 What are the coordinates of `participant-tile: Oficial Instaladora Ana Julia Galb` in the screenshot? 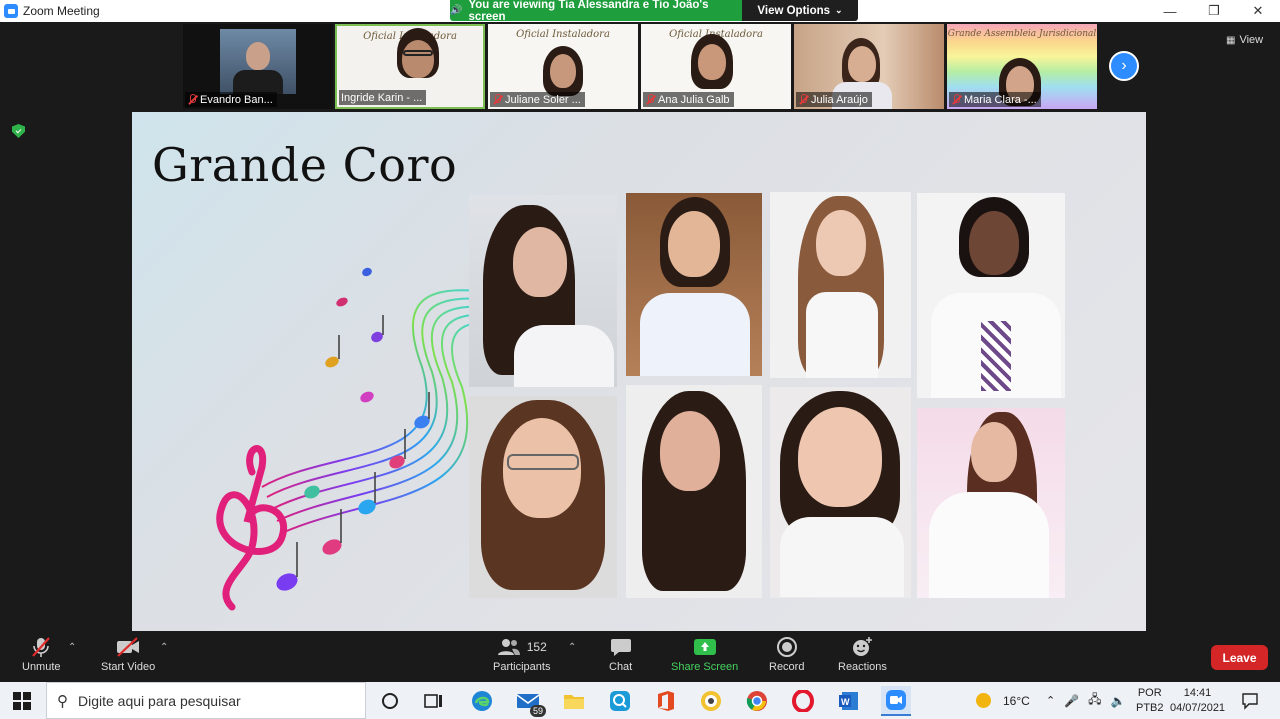 It's located at (716, 66).